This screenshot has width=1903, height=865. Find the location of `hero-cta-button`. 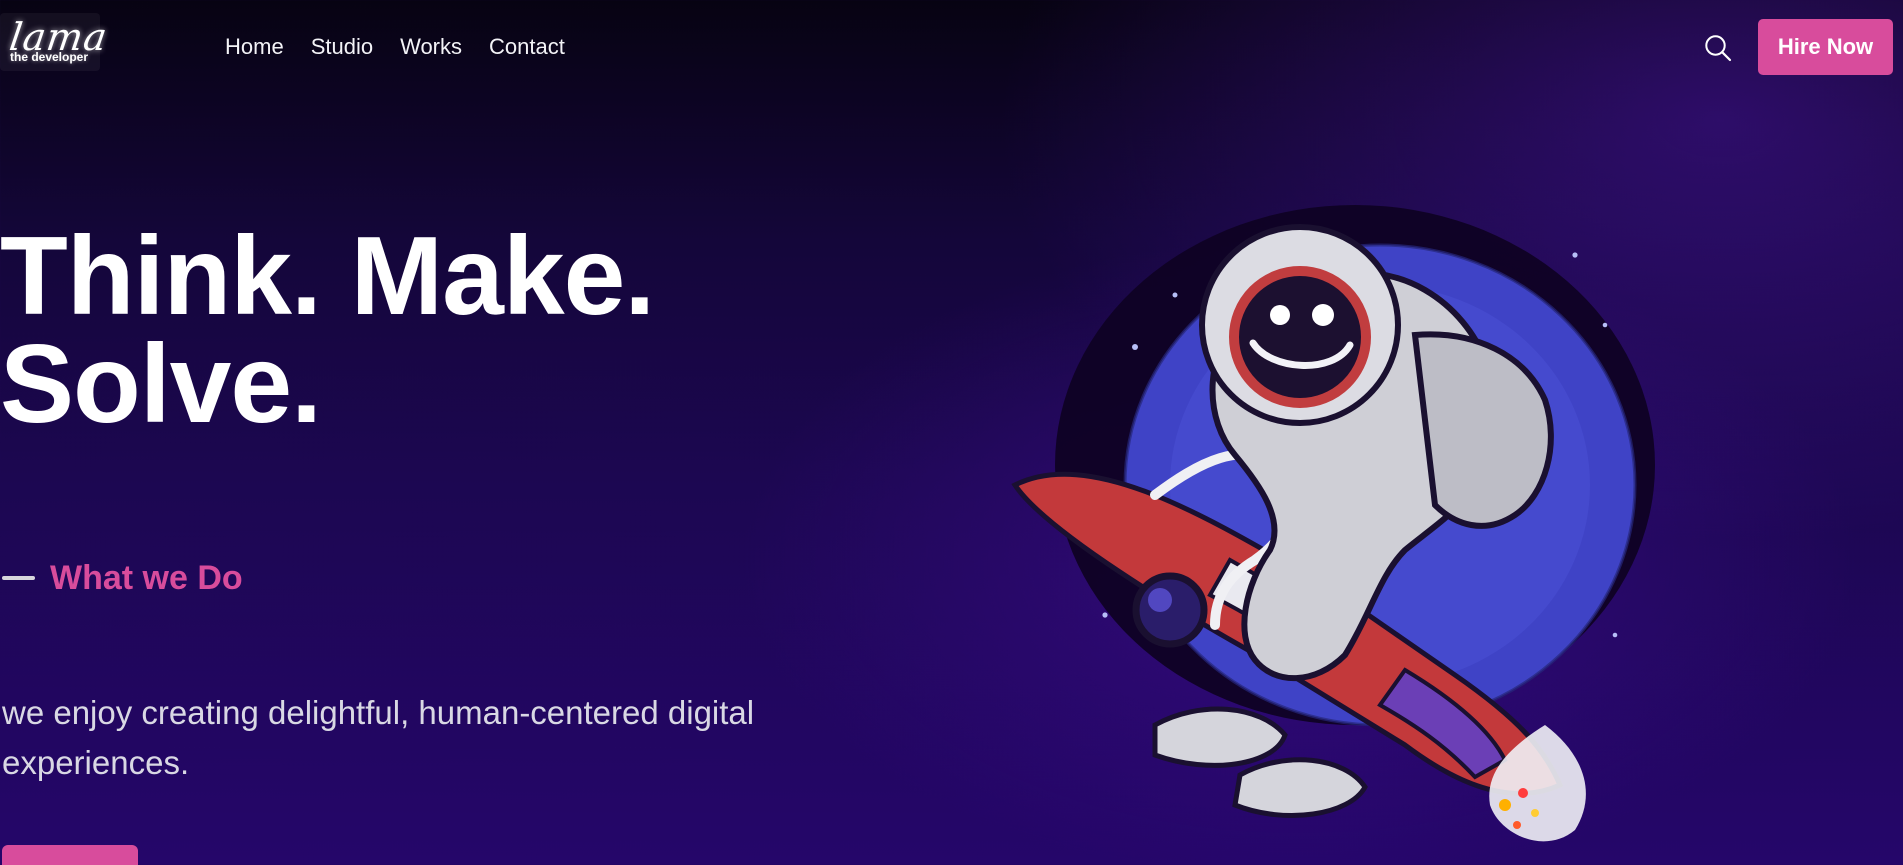

hero-cta-button is located at coordinates (70, 855).